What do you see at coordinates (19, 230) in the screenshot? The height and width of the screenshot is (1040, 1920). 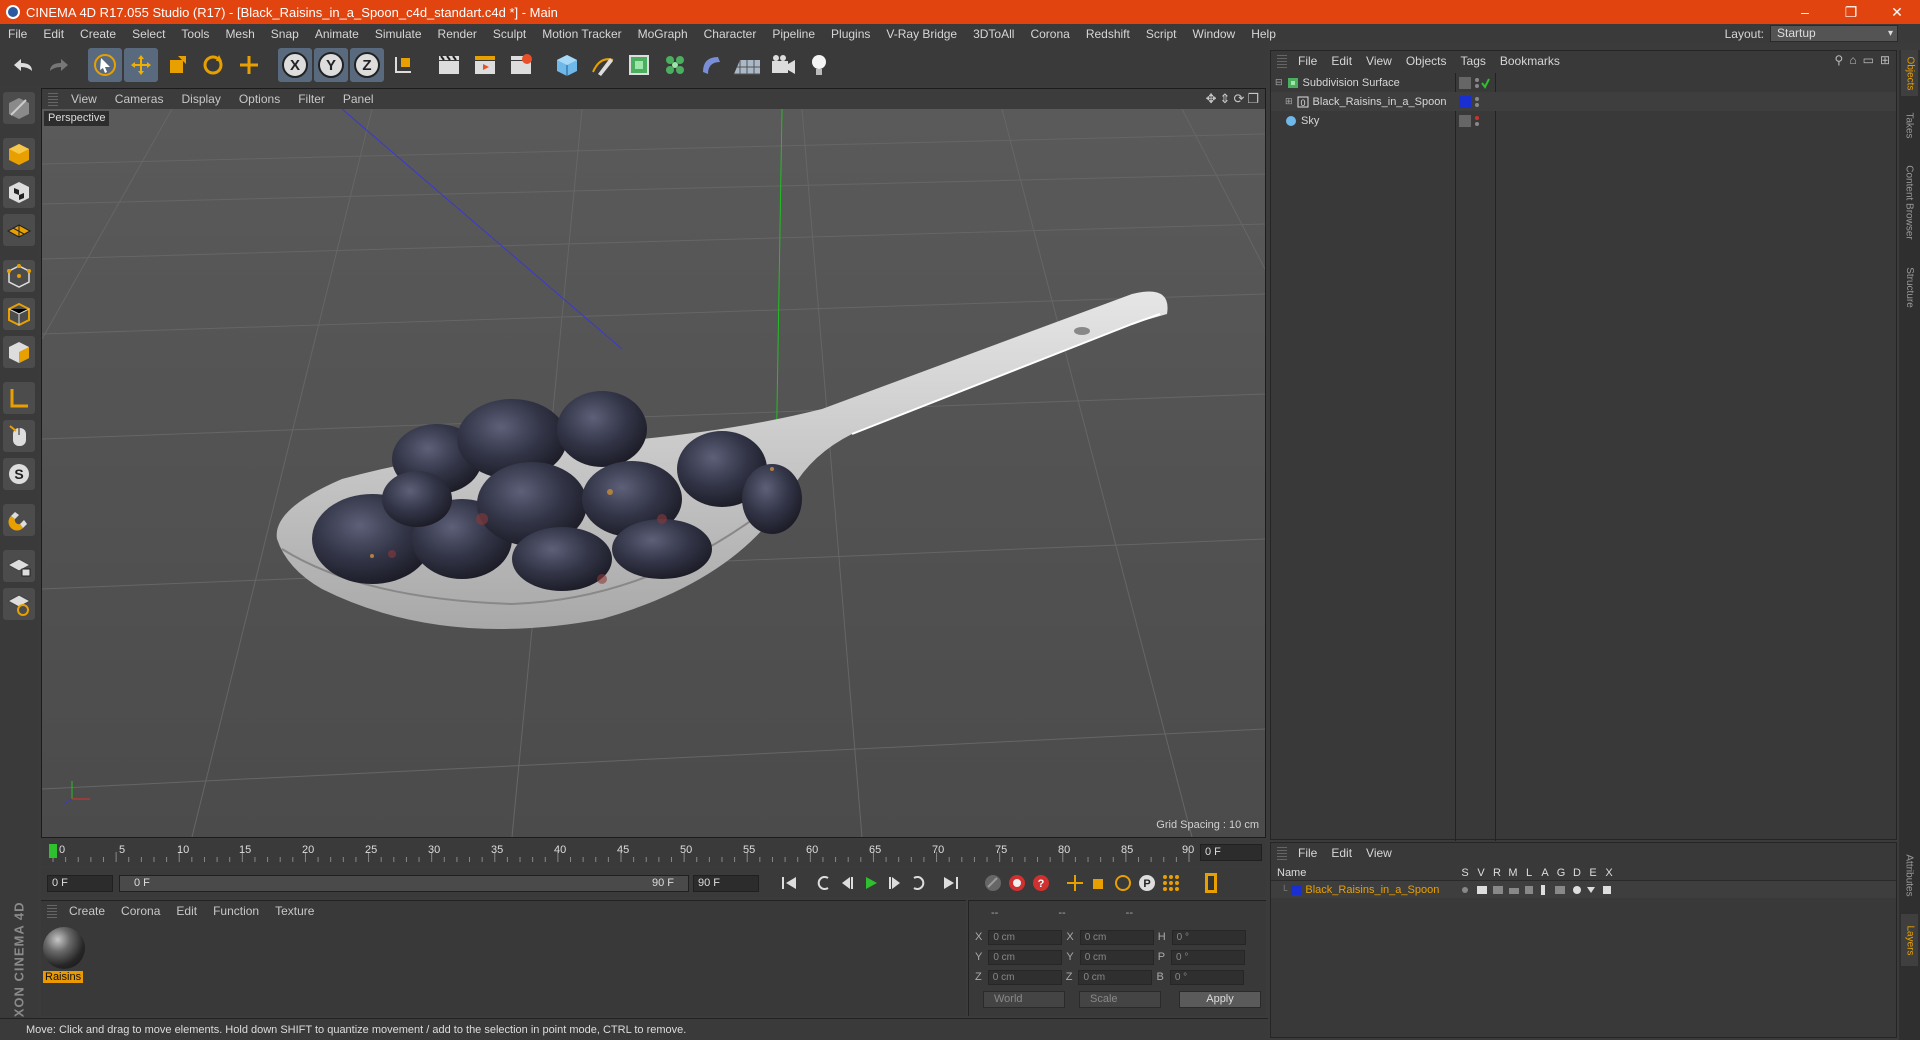 I see `workplane-mode-button` at bounding box center [19, 230].